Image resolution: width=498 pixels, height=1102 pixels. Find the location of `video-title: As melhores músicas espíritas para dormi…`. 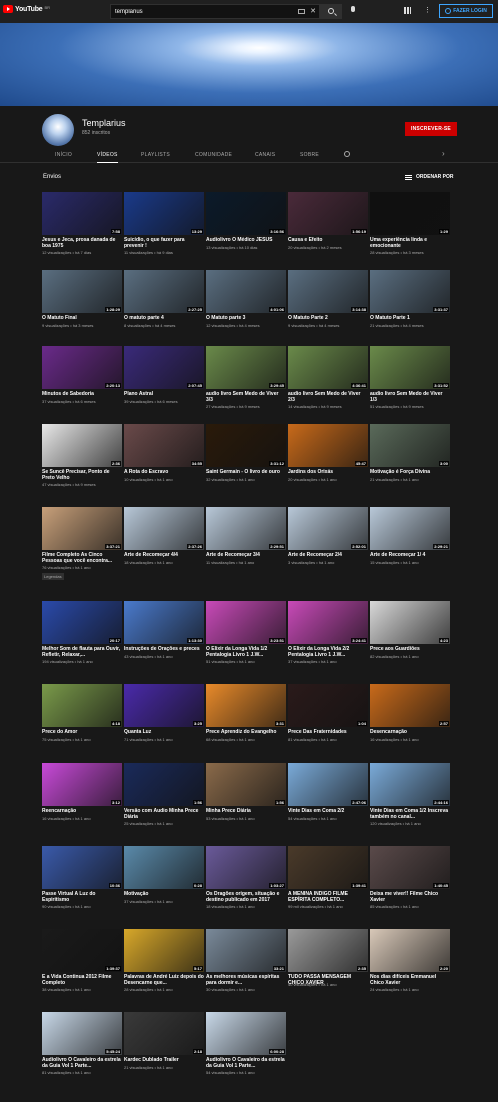

video-title: As melhores músicas espíritas para dormi… is located at coordinates (246, 980).